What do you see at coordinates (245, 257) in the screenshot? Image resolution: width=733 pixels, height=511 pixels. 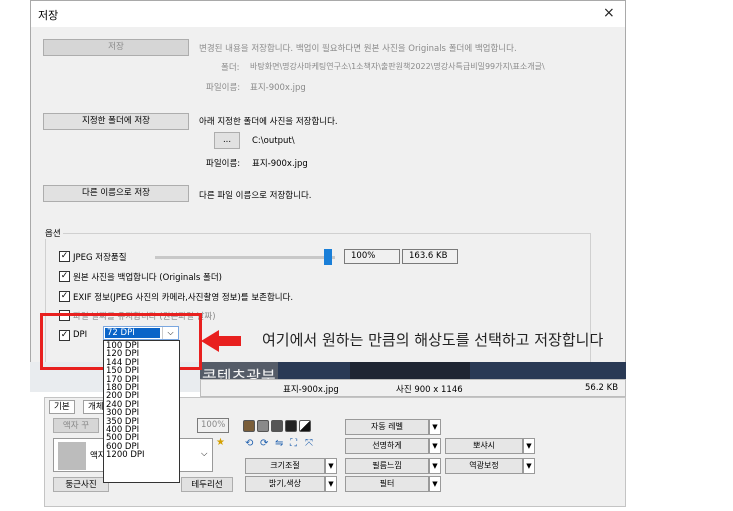 I see `quality-slider-track` at bounding box center [245, 257].